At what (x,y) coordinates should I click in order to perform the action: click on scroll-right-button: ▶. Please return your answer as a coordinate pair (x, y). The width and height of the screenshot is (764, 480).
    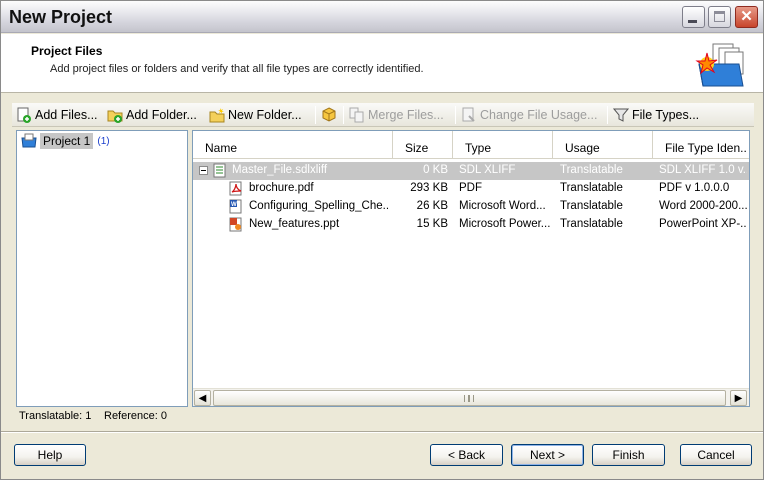
    Looking at the image, I should click on (738, 398).